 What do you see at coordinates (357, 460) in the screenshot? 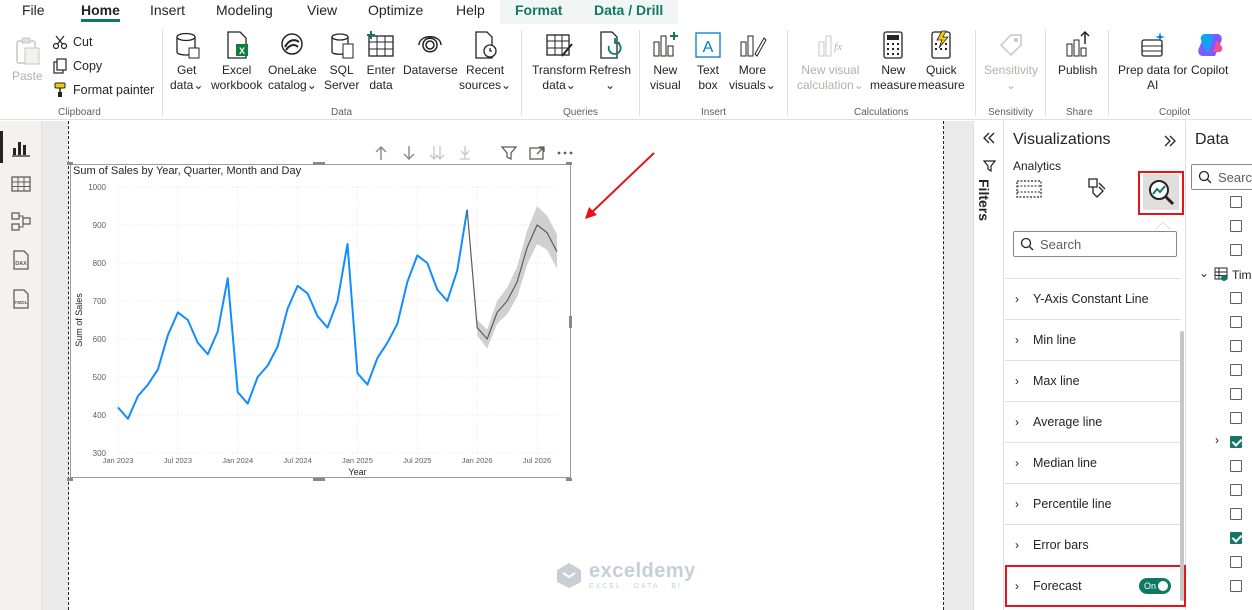
I see `x-tick-label: Jan 2025` at bounding box center [357, 460].